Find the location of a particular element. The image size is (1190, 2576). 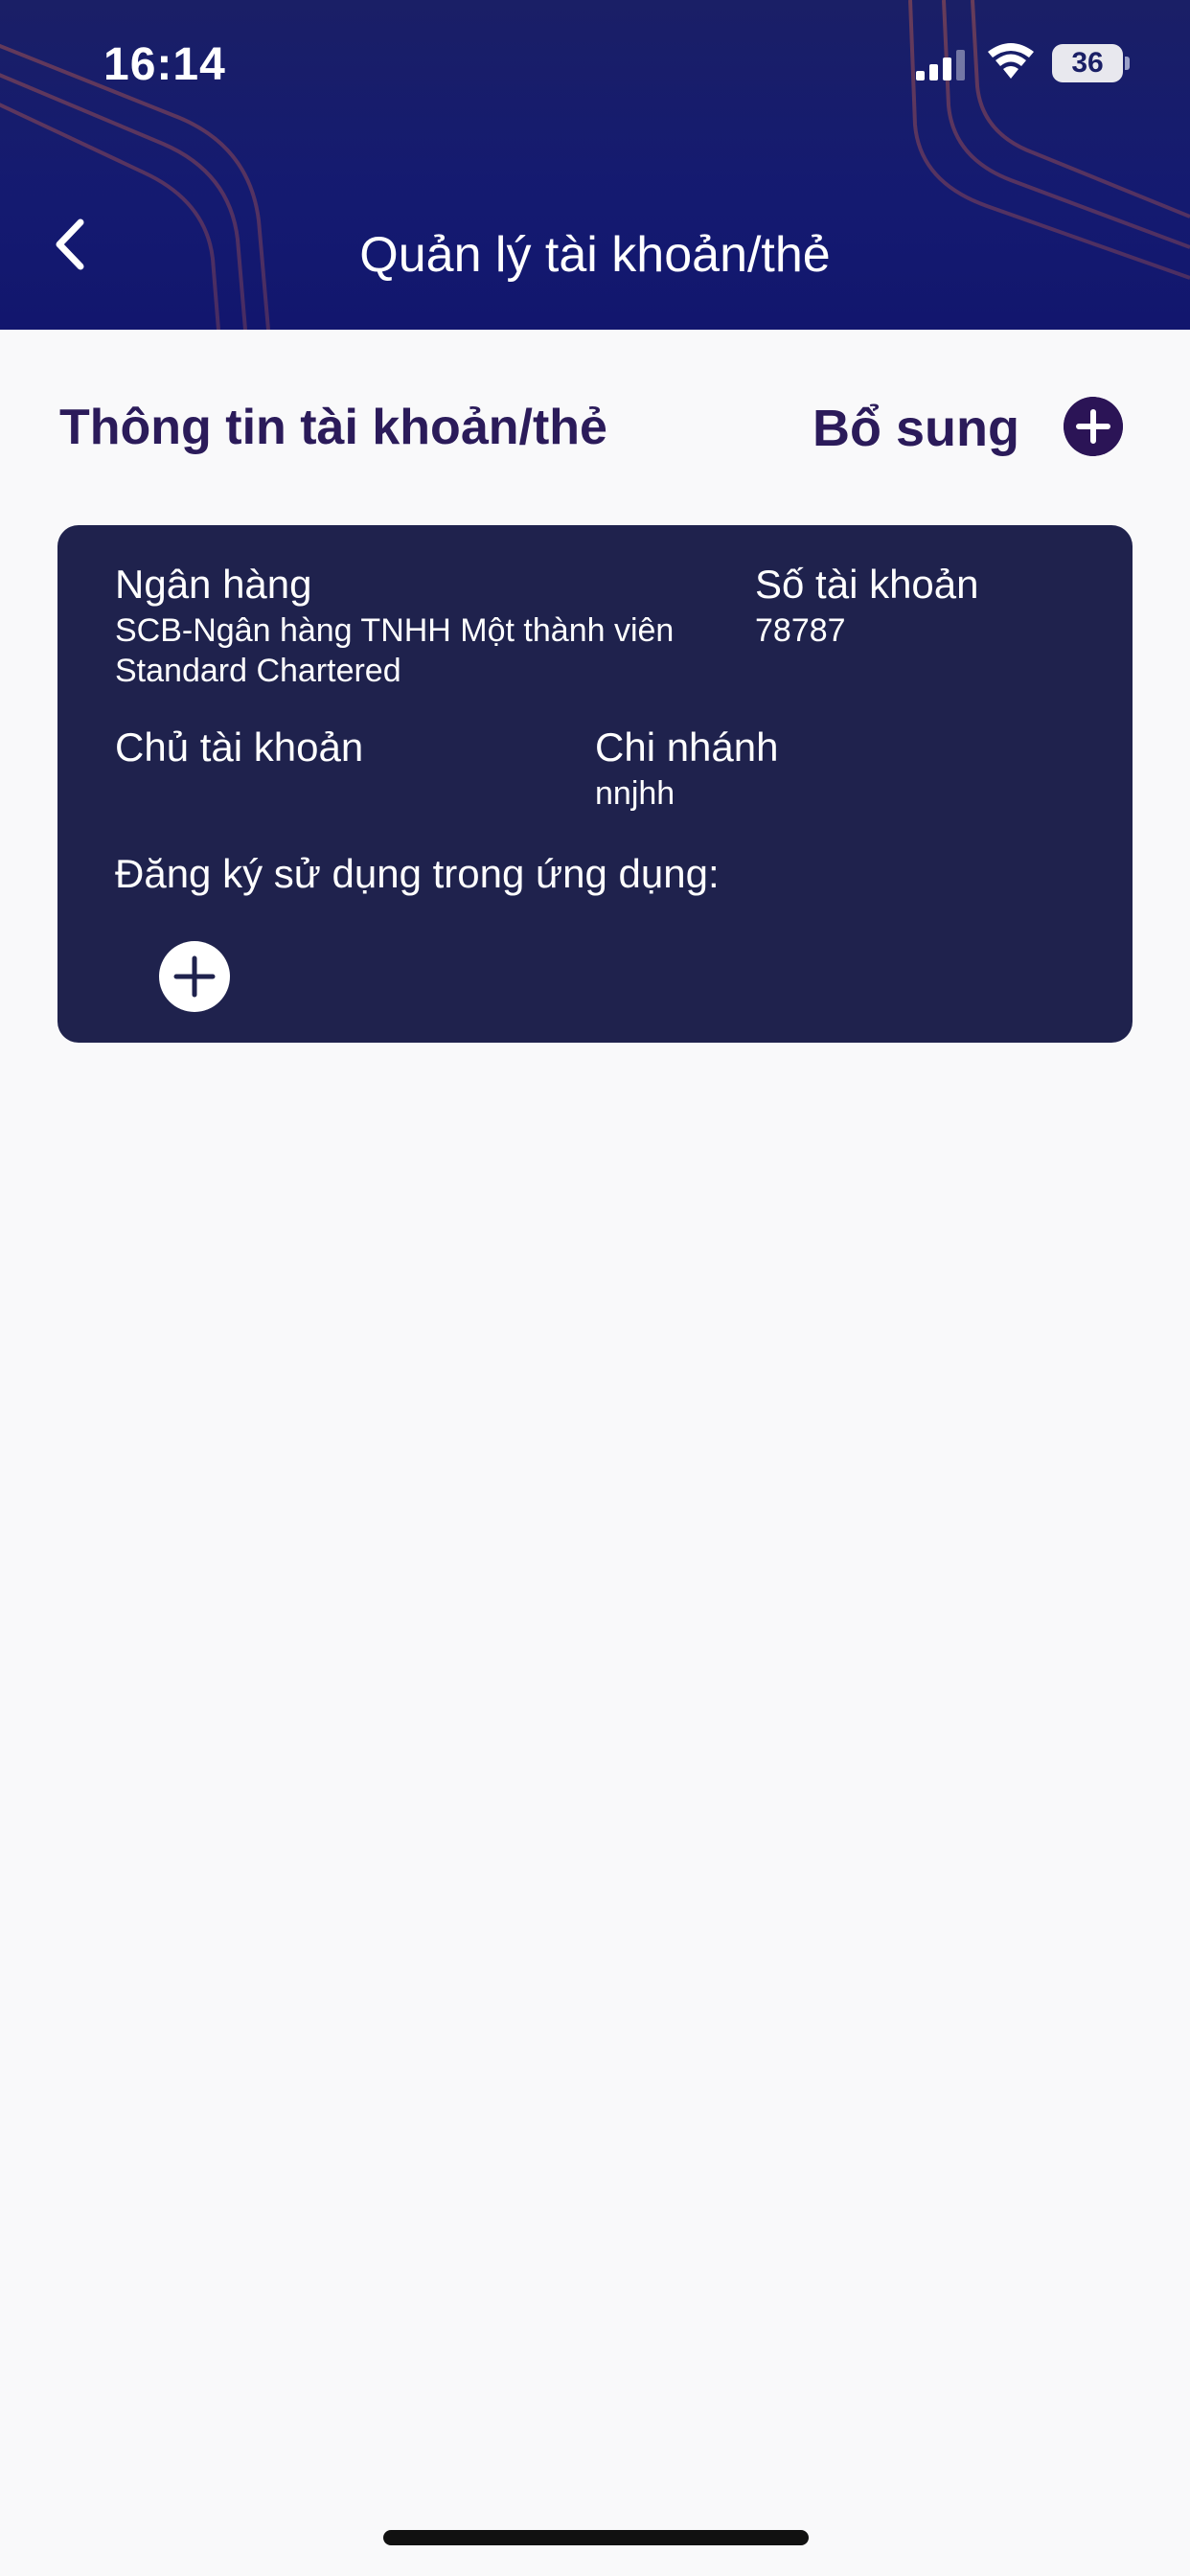

account-number-value: 78787 is located at coordinates (801, 630).